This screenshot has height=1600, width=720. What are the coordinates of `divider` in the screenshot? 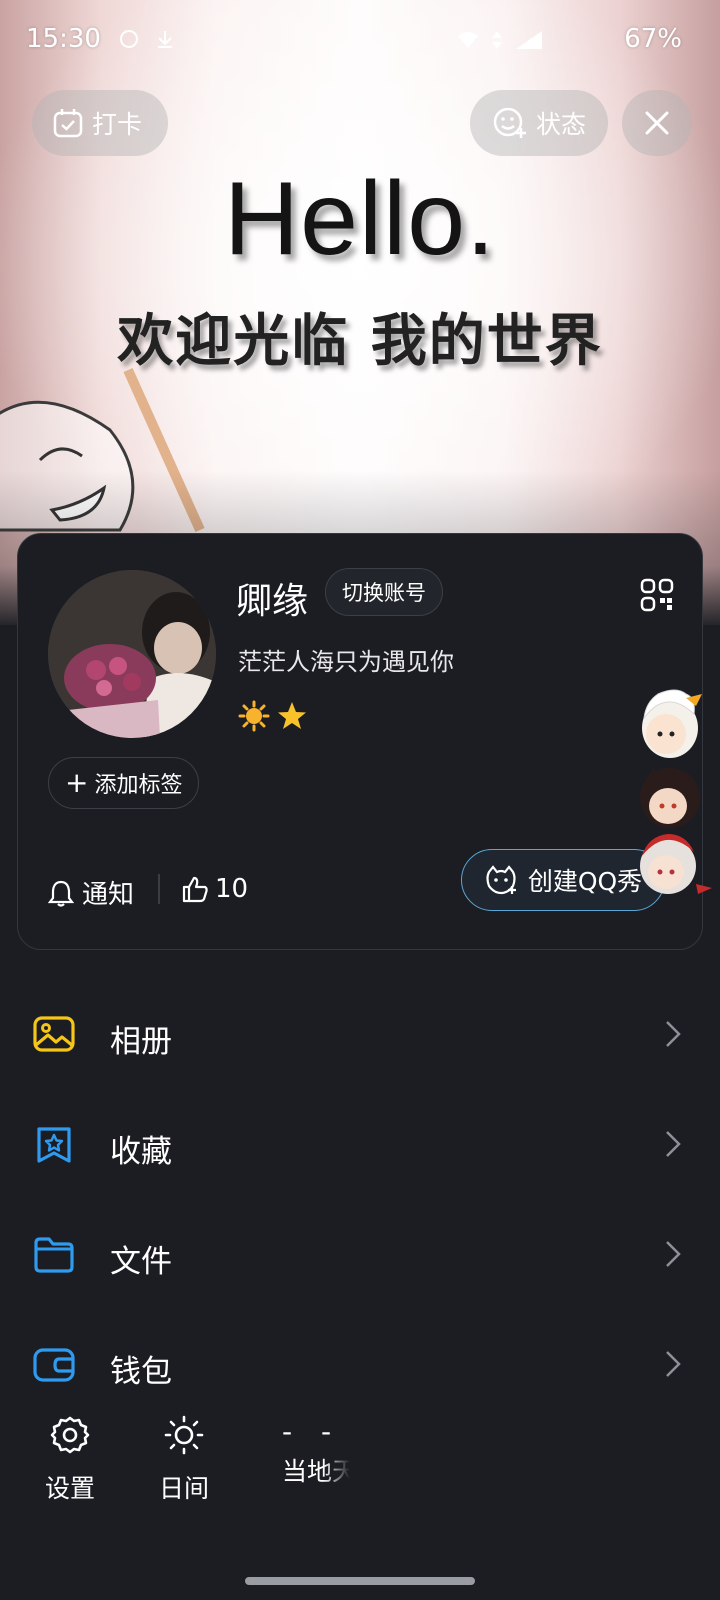 It's located at (159, 889).